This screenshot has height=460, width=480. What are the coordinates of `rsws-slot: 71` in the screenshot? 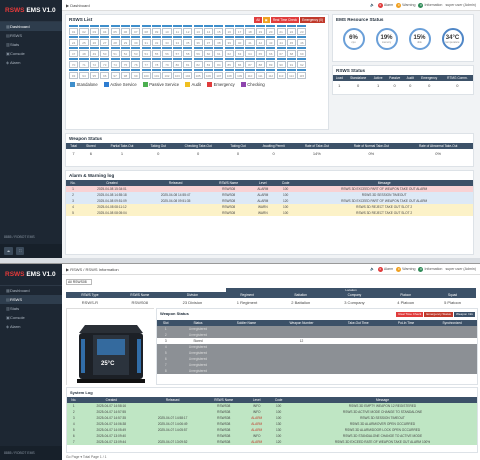 It's located at (84, 64).